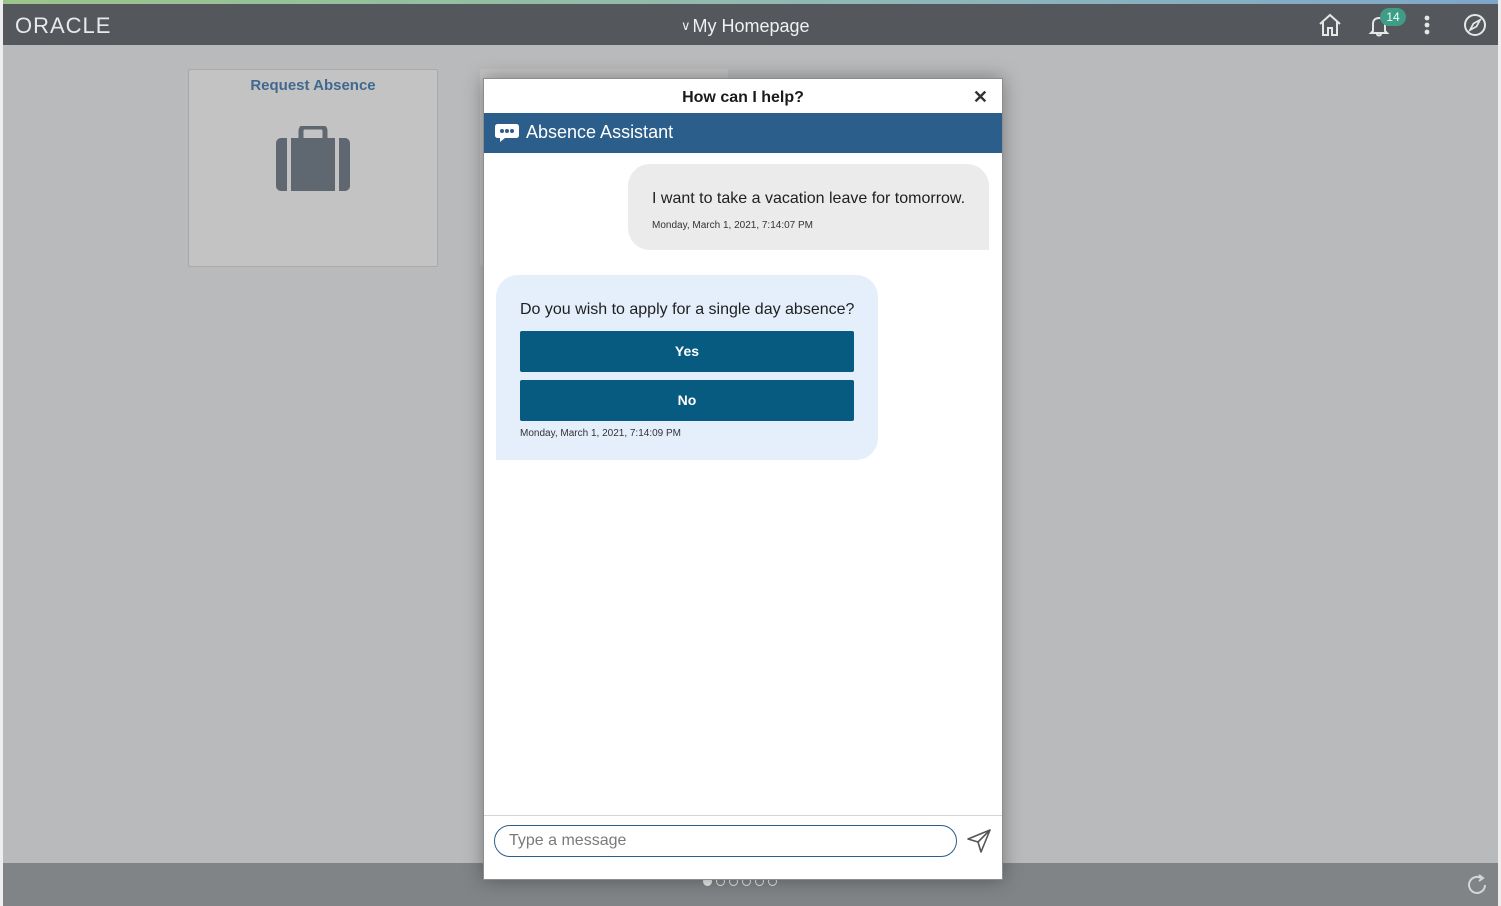 The image size is (1501, 906). Describe the element at coordinates (686, 25) in the screenshot. I see `chevron-down-icon: ∨` at that location.